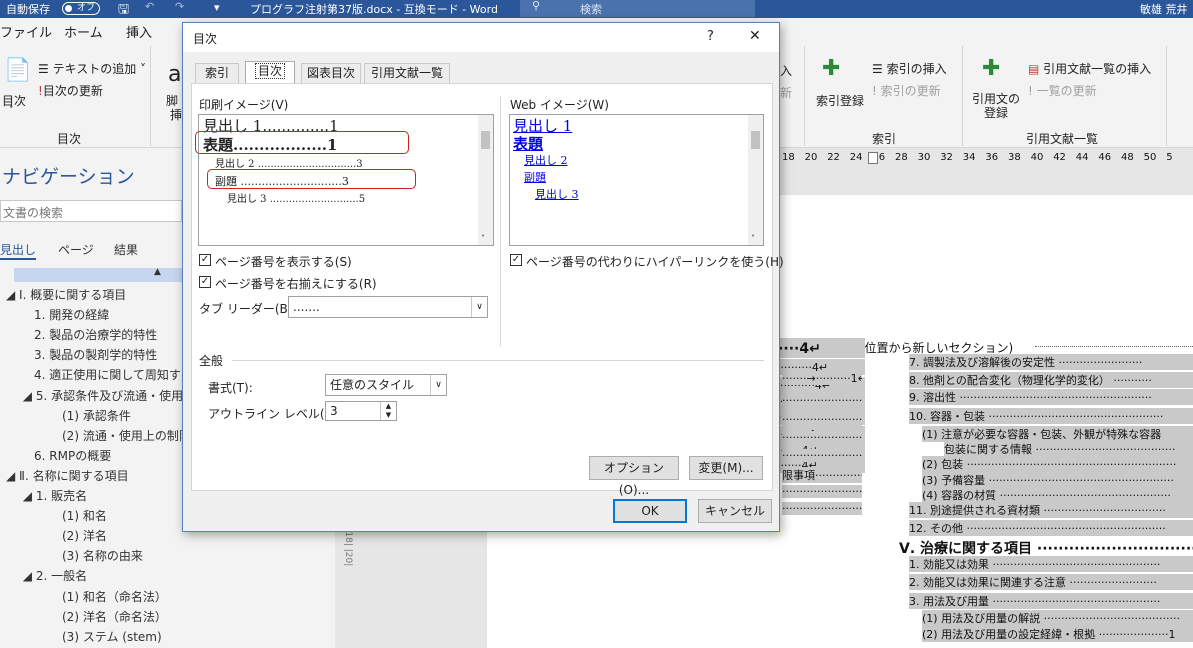  I want to click on nav-heading-item: ◢ 2. 一般名, so click(55, 575).